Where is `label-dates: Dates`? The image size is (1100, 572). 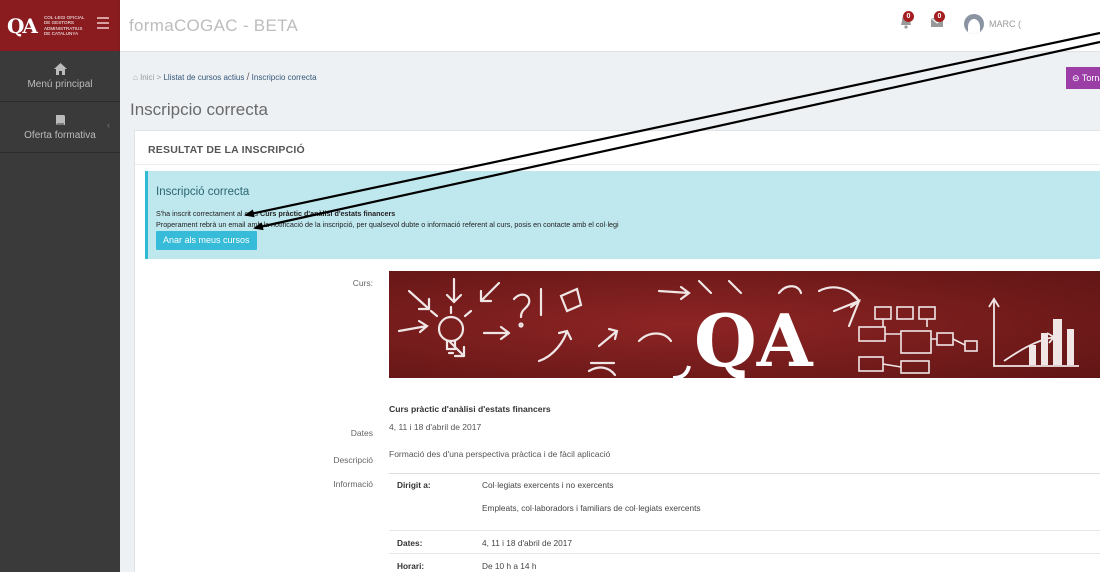 label-dates: Dates is located at coordinates (361, 433).